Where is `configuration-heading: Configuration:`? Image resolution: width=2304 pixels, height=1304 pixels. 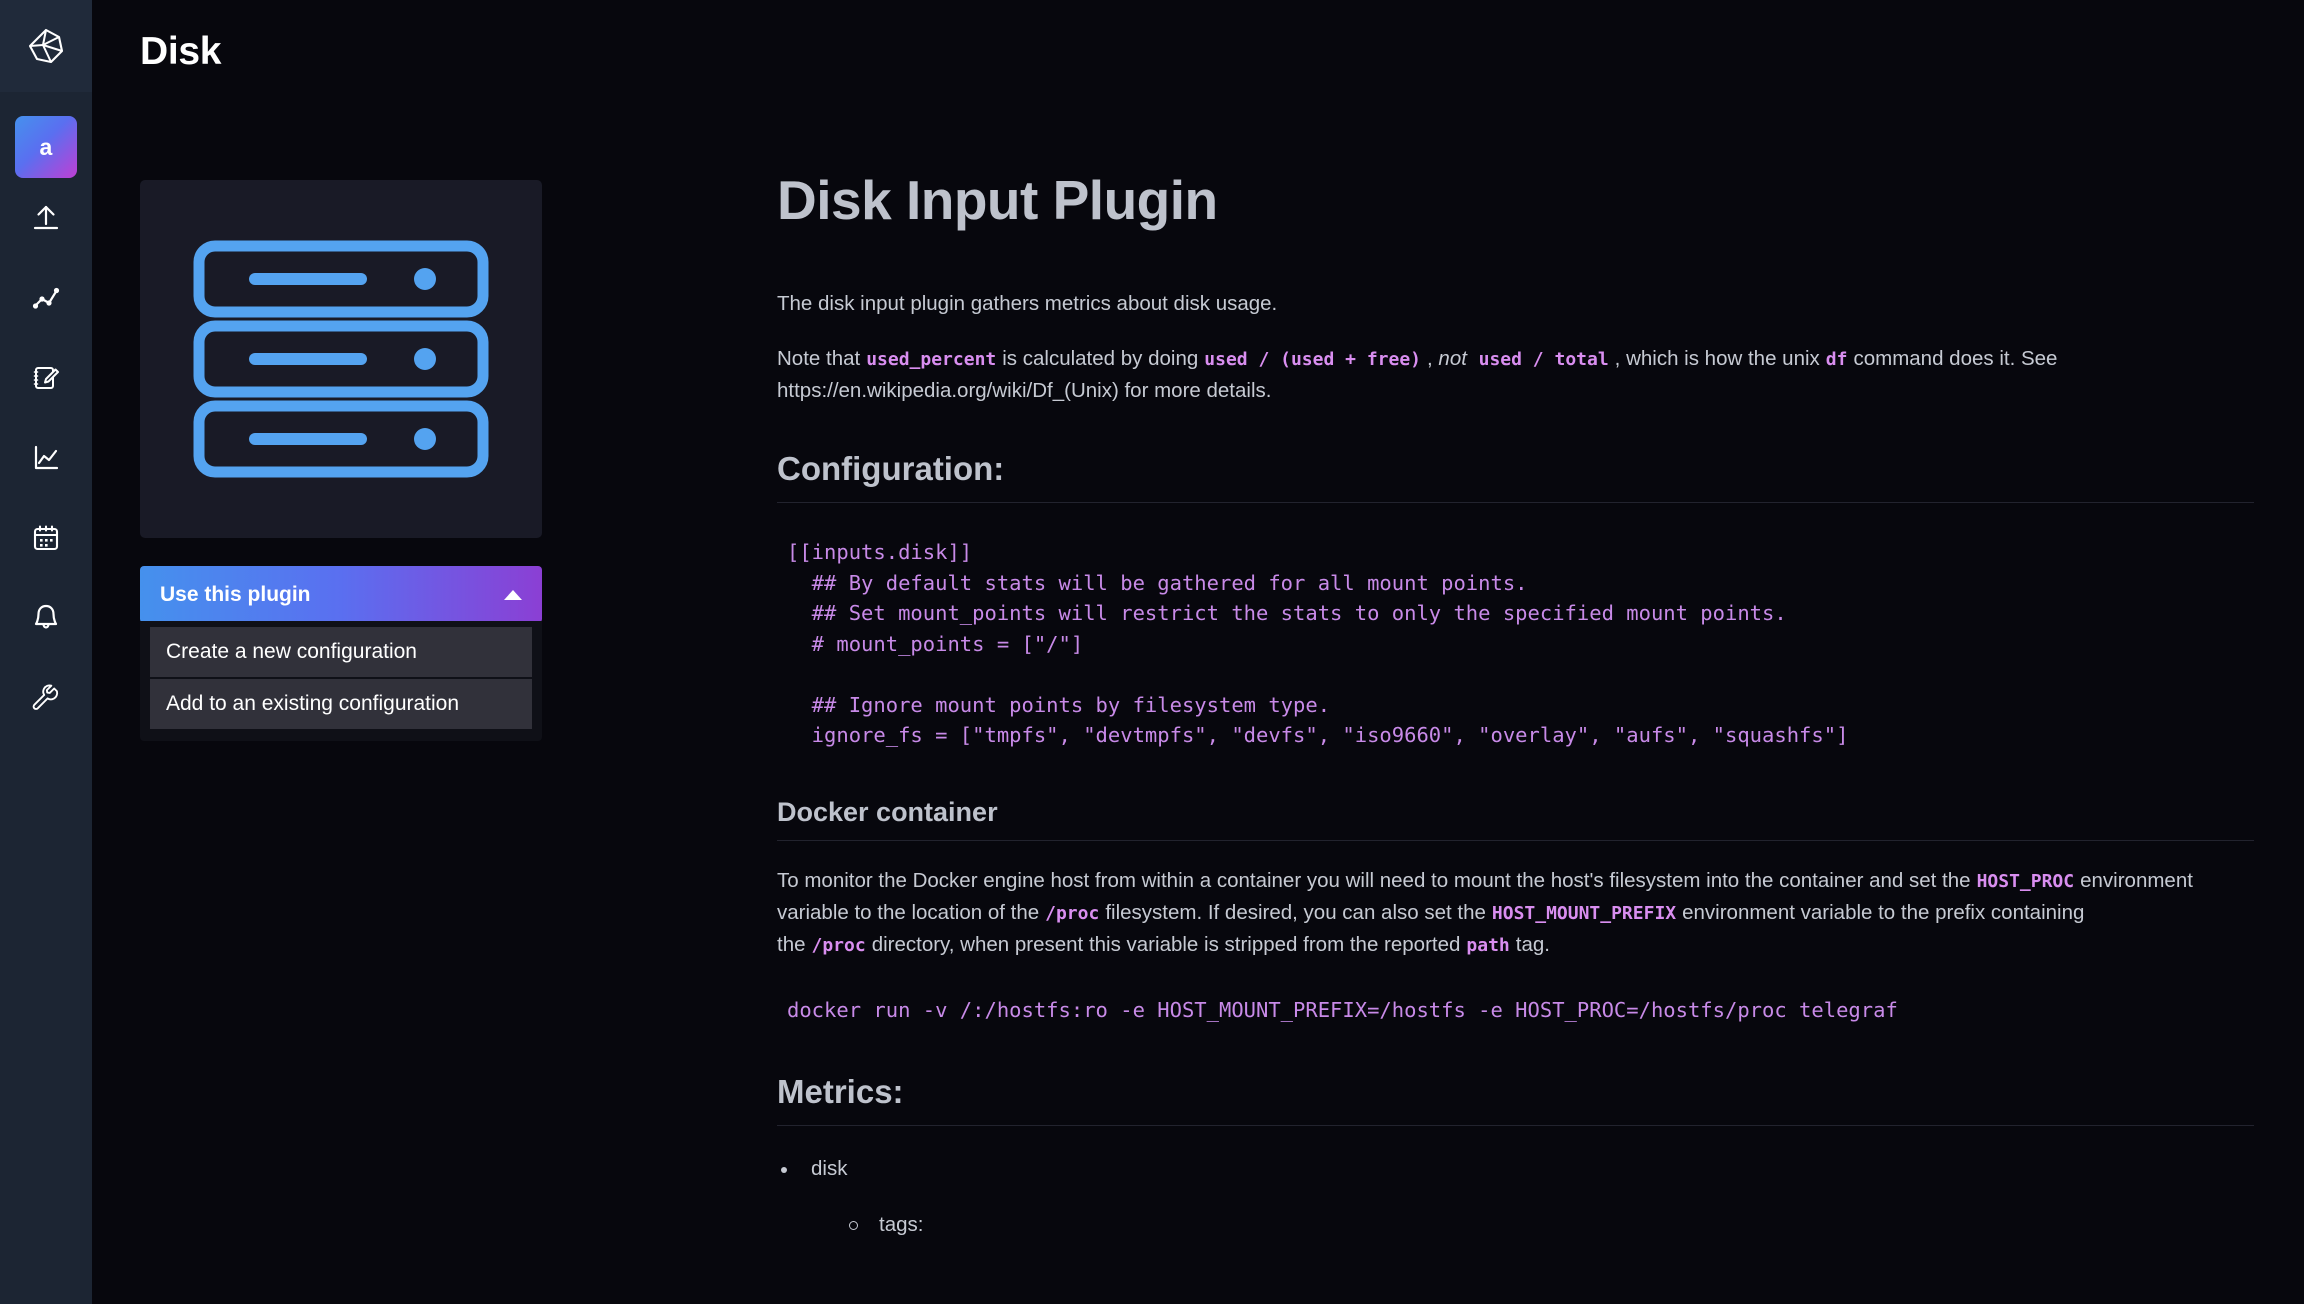
configuration-heading: Configuration: is located at coordinates (1515, 476).